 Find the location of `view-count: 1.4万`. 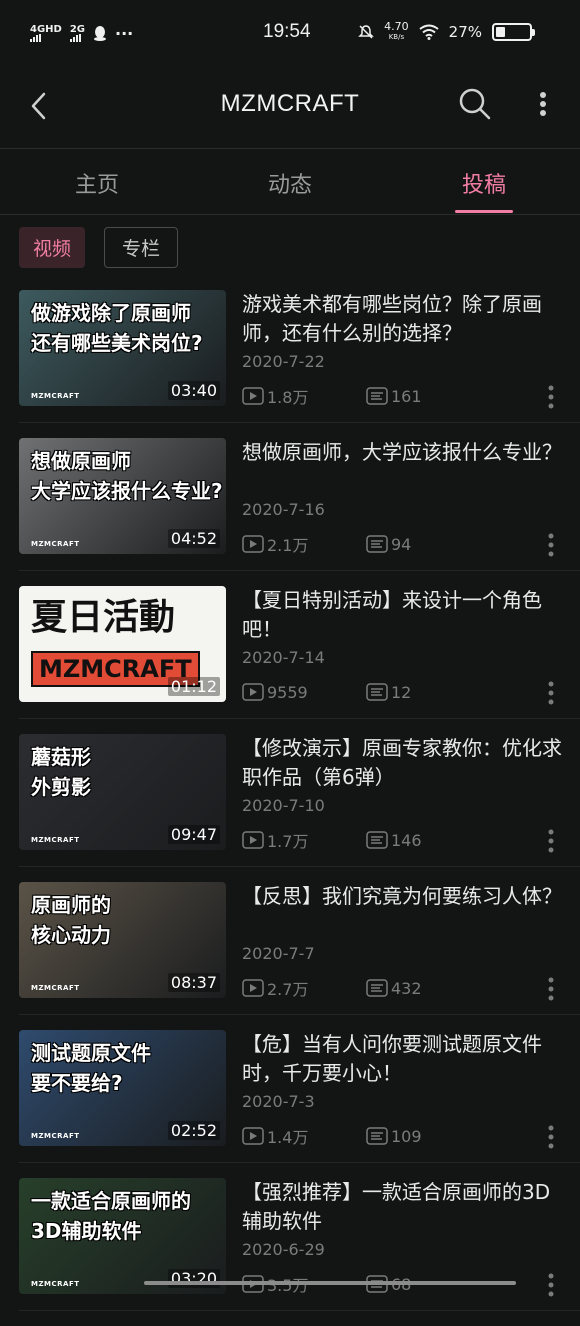

view-count: 1.4万 is located at coordinates (304, 1136).